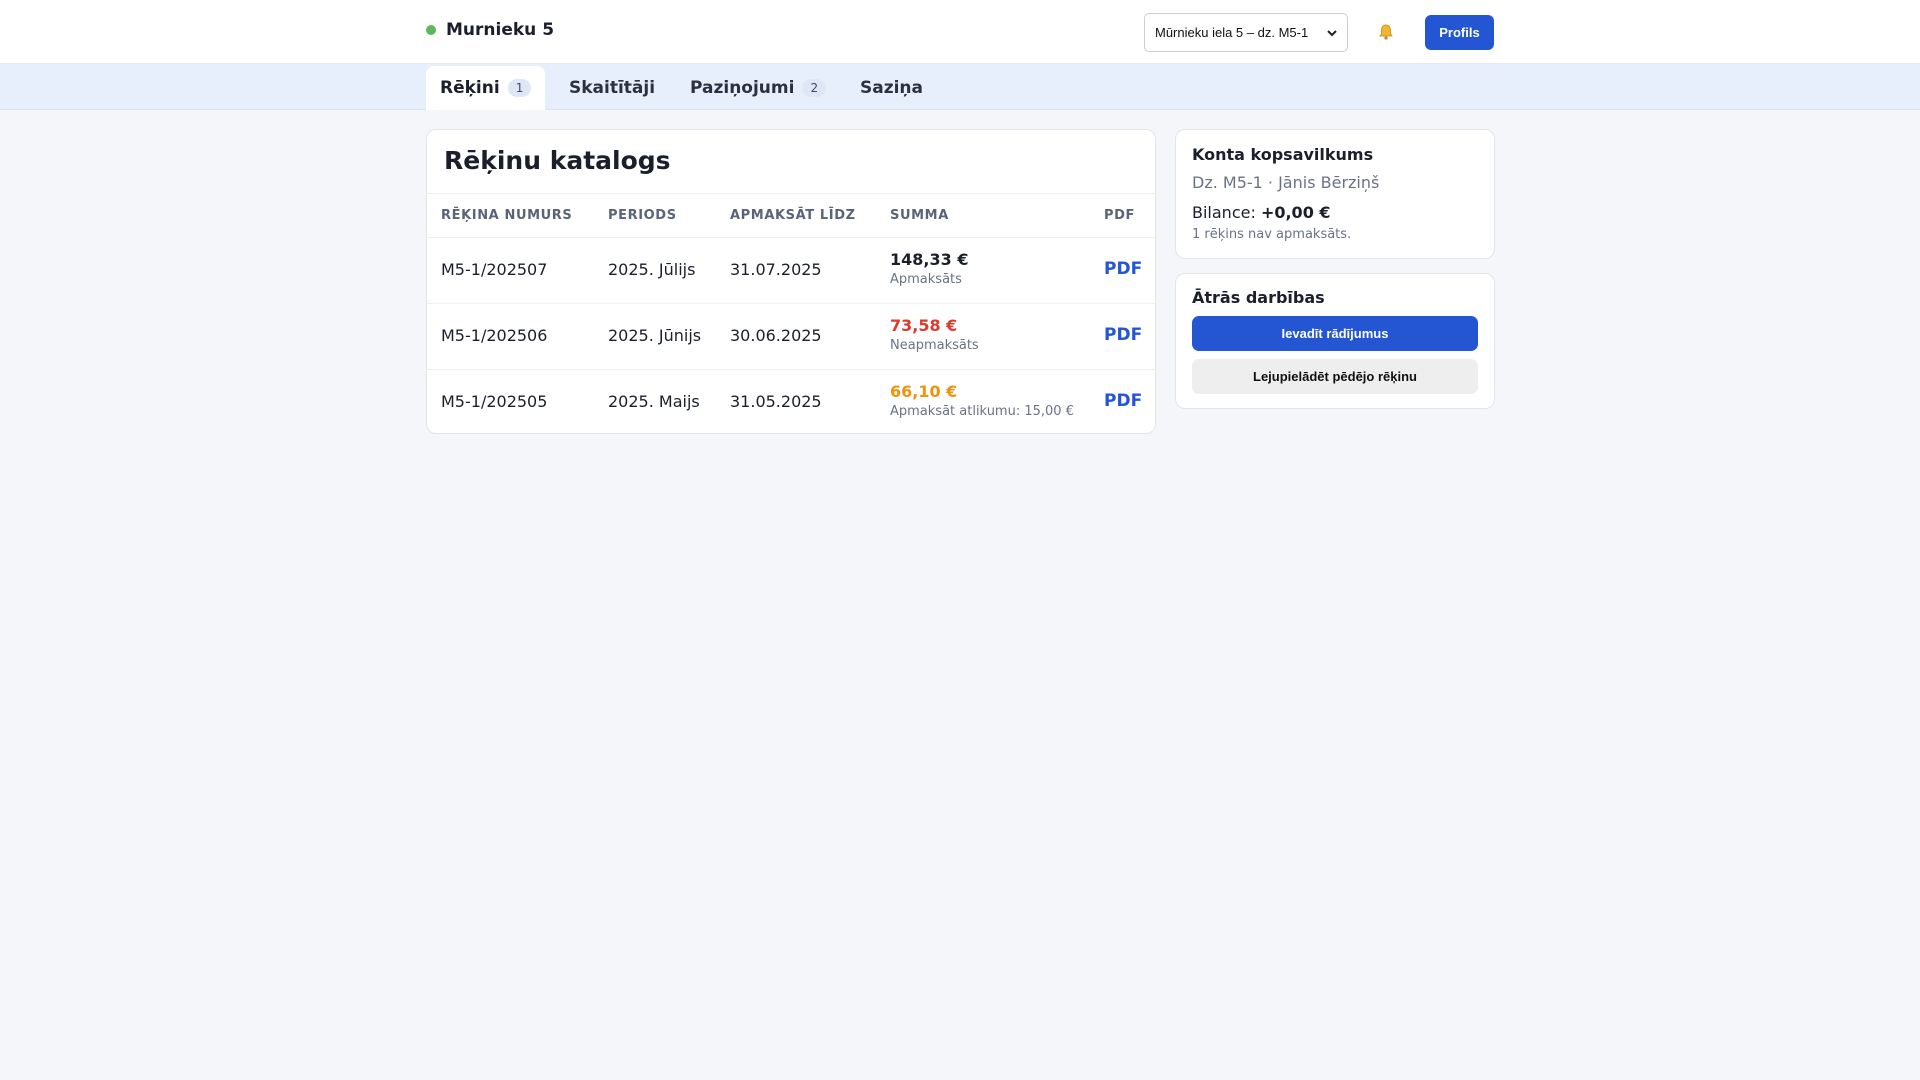 This screenshot has height=1080, width=1920. I want to click on invoice-period: 2025. Maijs, so click(654, 401).